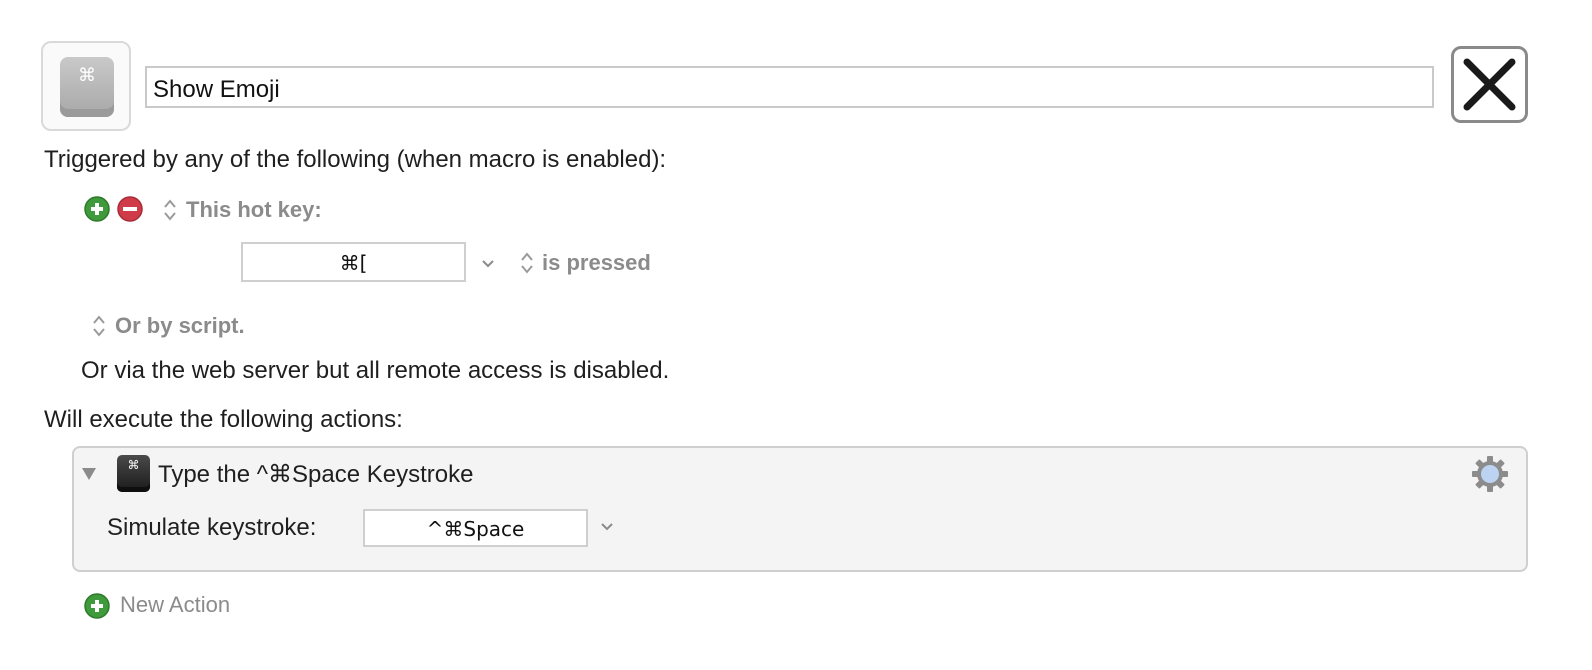 This screenshot has width=1592, height=670. What do you see at coordinates (212, 527) in the screenshot?
I see `simulate-keystroke-label: Simulate keystroke:` at bounding box center [212, 527].